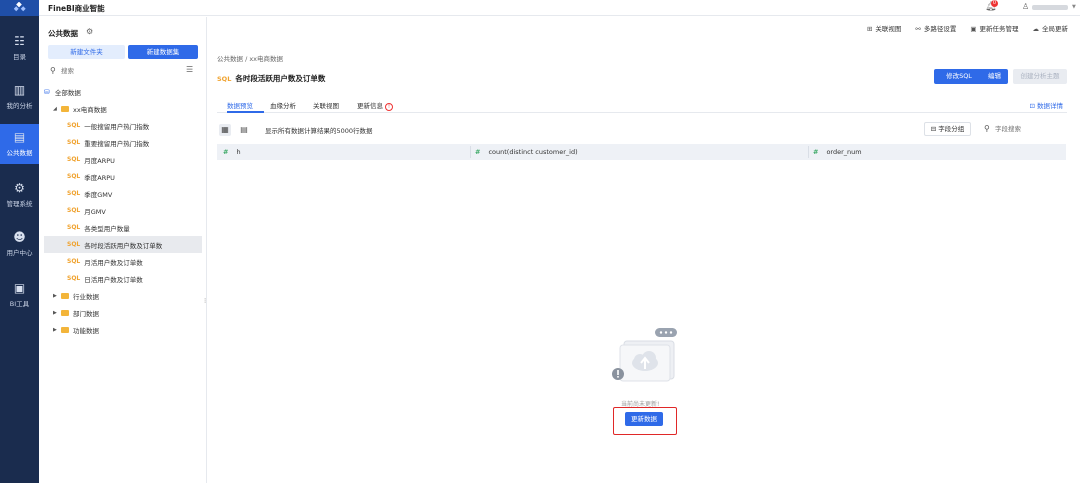  I want to click on panel-title: 公共数据, so click(63, 33).